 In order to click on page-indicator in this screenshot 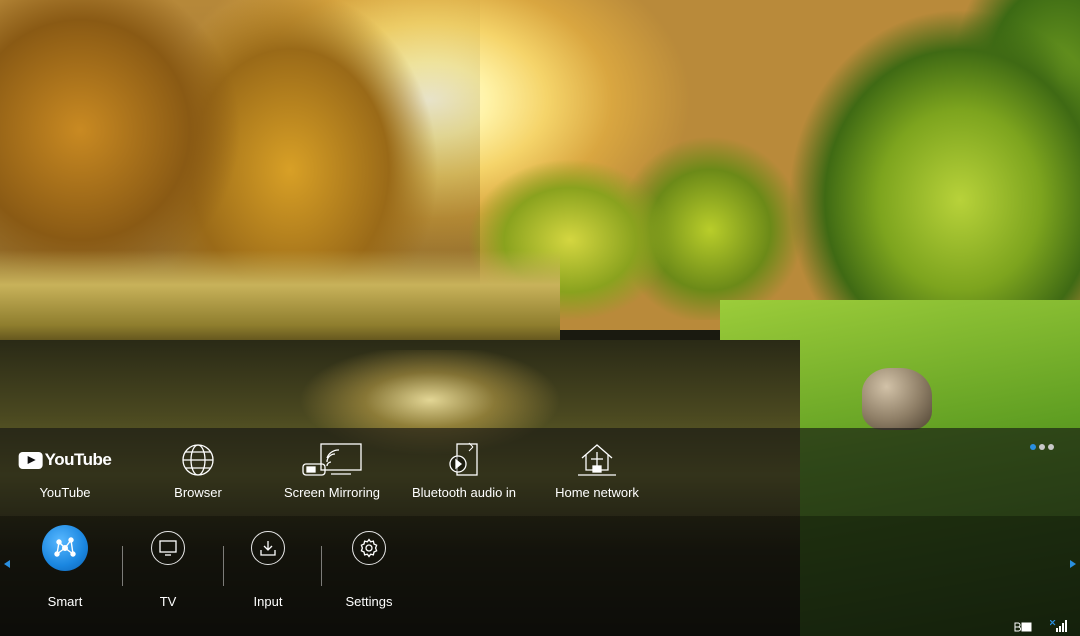, I will do `click(1042, 447)`.